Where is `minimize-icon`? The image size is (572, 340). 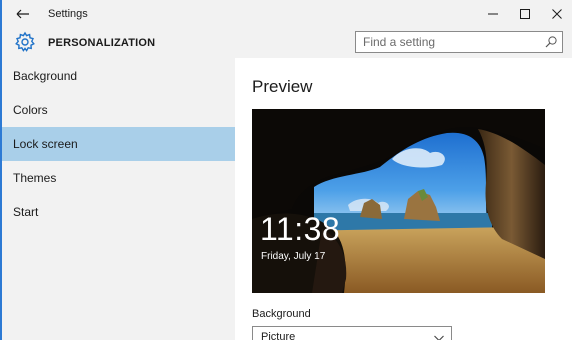 minimize-icon is located at coordinates (493, 14).